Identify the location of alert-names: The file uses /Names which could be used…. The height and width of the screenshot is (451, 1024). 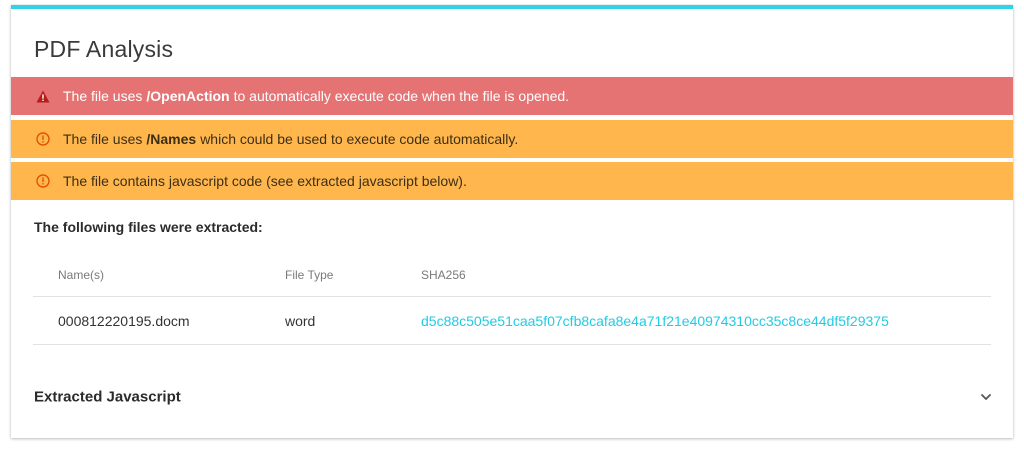
(512, 139).